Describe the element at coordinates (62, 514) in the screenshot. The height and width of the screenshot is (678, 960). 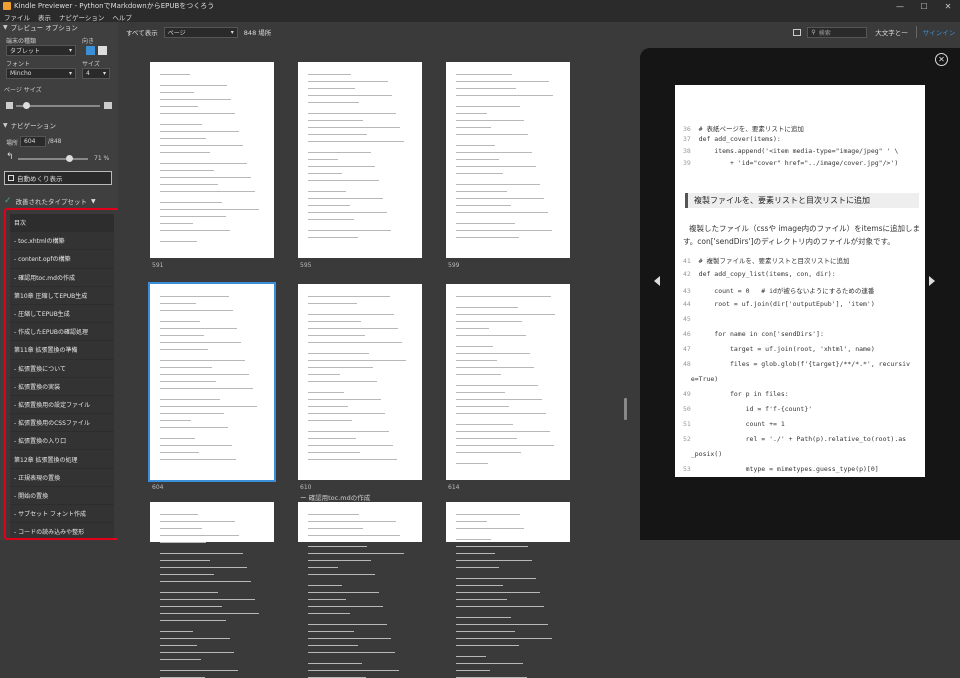
I see `toc-item: - サブセット フォント作成` at that location.